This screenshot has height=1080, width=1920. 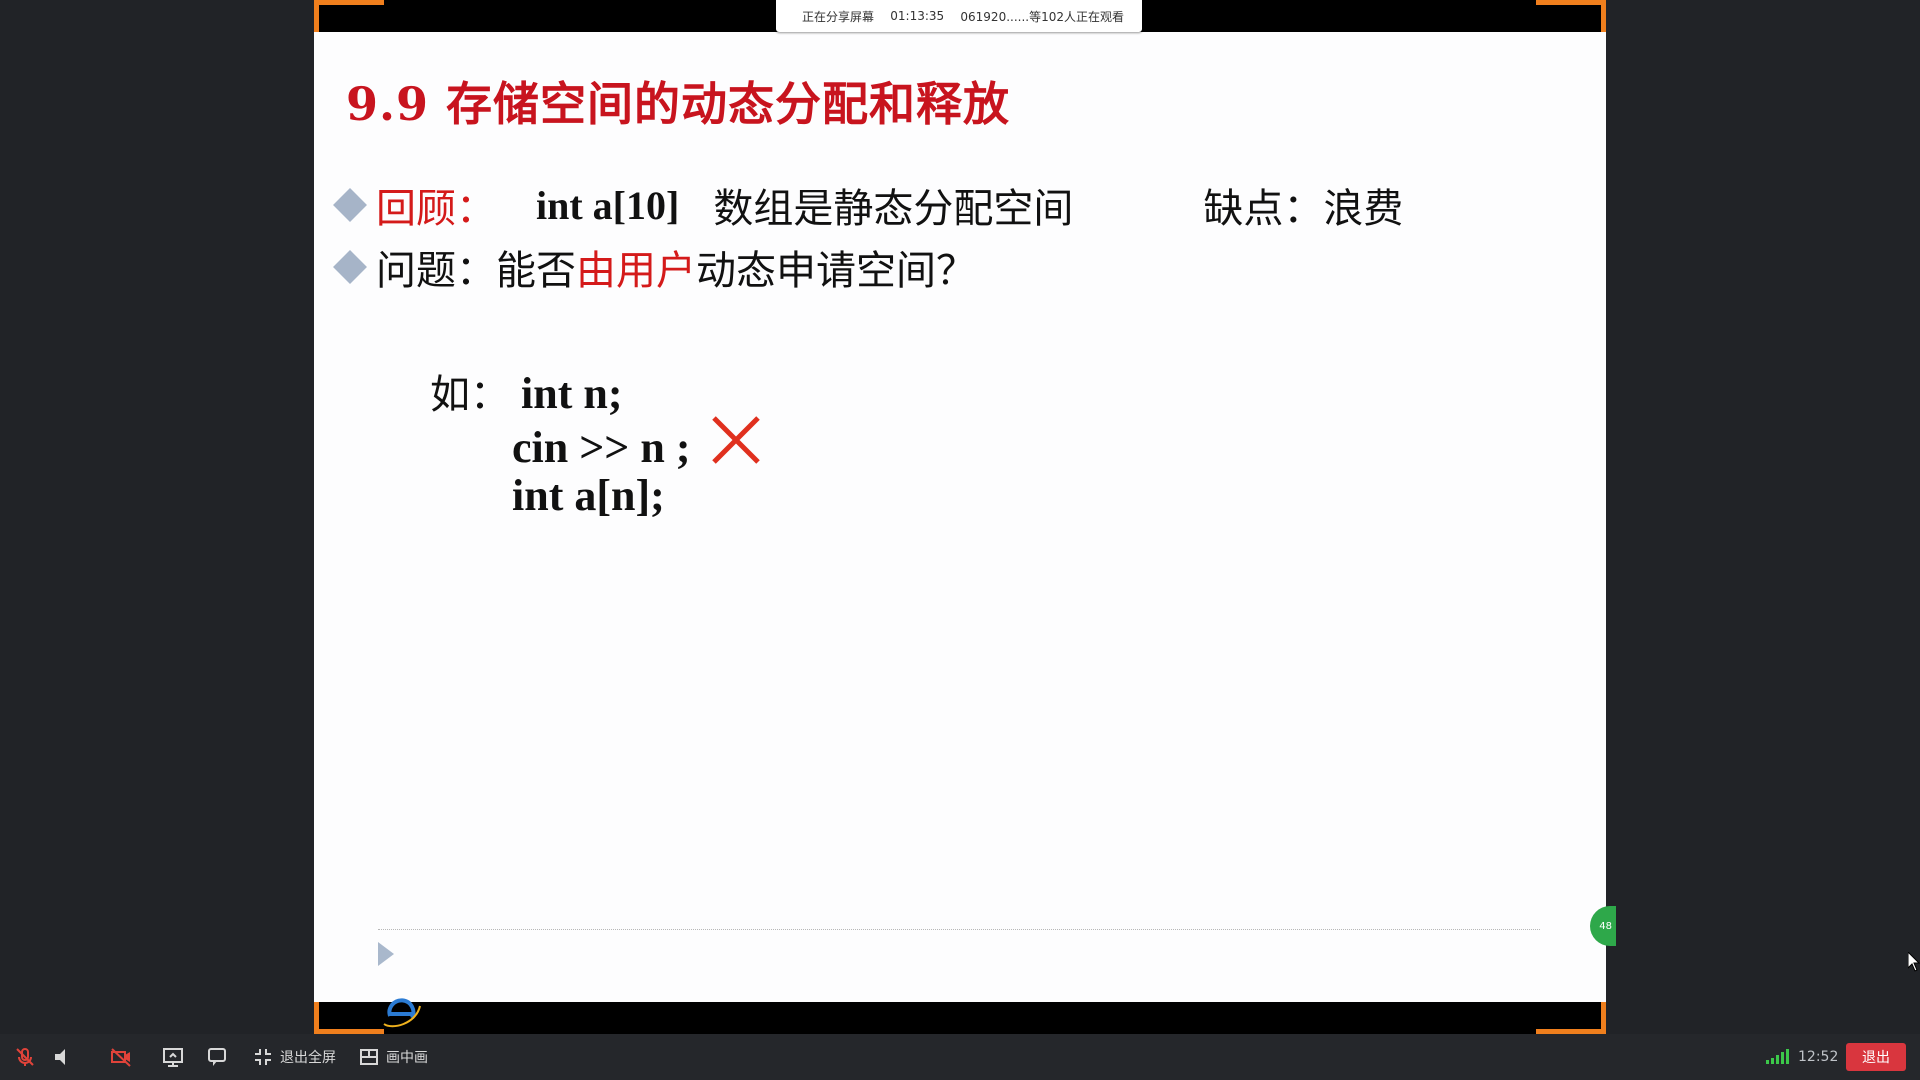 What do you see at coordinates (836, 271) in the screenshot?
I see `question-suffix: 动态申请空间？` at bounding box center [836, 271].